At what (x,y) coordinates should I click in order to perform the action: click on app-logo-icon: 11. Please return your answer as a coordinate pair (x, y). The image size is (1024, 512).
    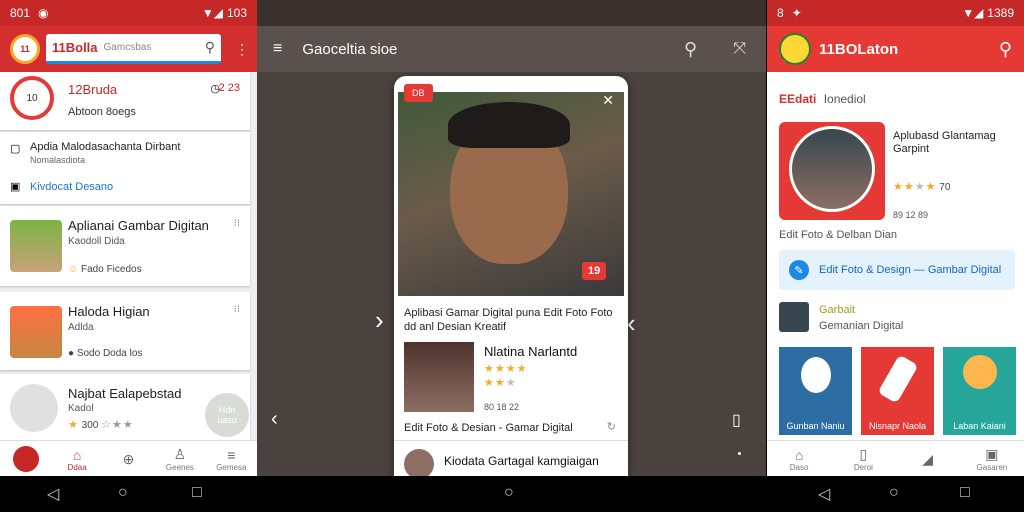
    Looking at the image, I should click on (25, 49).